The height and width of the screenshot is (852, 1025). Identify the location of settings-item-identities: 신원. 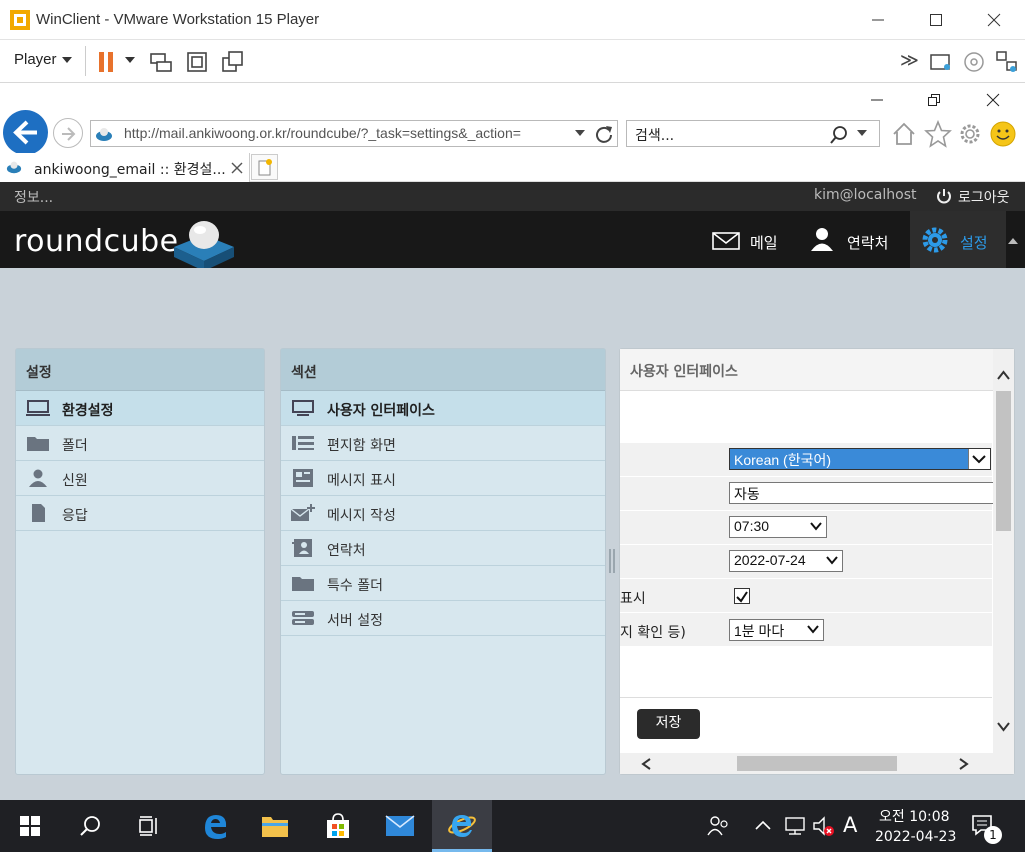
(140, 478).